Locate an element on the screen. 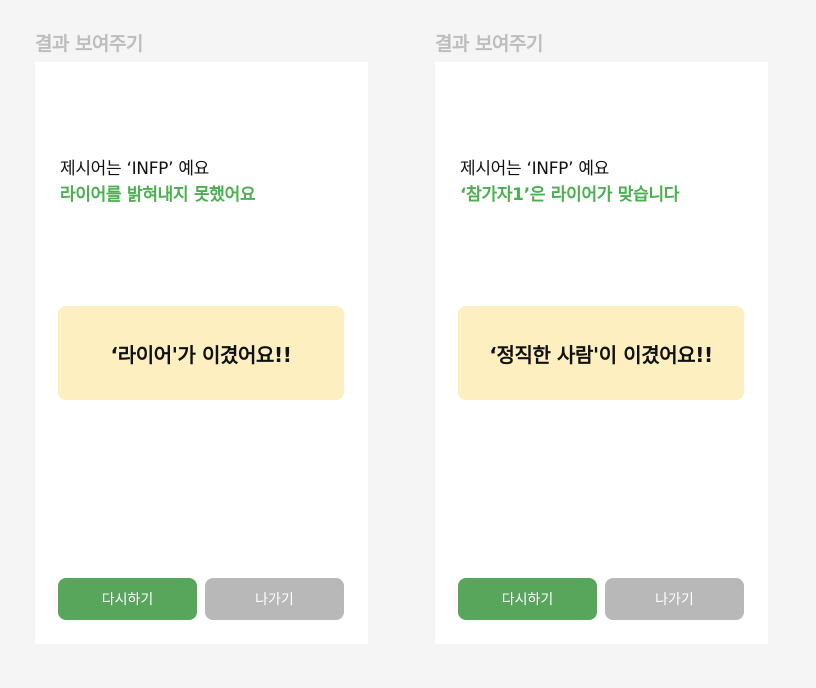 This screenshot has height=688, width=816. winner-card: ‘라이어'가 이겼어요!! is located at coordinates (201, 353).